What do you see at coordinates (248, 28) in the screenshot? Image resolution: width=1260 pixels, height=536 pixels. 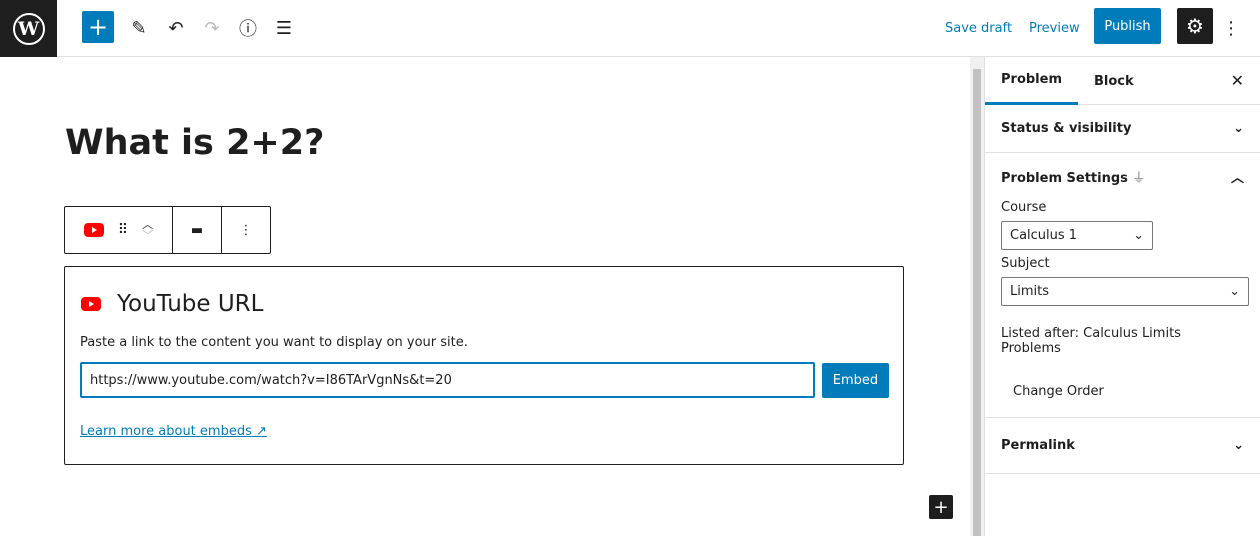 I see `info-icon: ⓘ` at bounding box center [248, 28].